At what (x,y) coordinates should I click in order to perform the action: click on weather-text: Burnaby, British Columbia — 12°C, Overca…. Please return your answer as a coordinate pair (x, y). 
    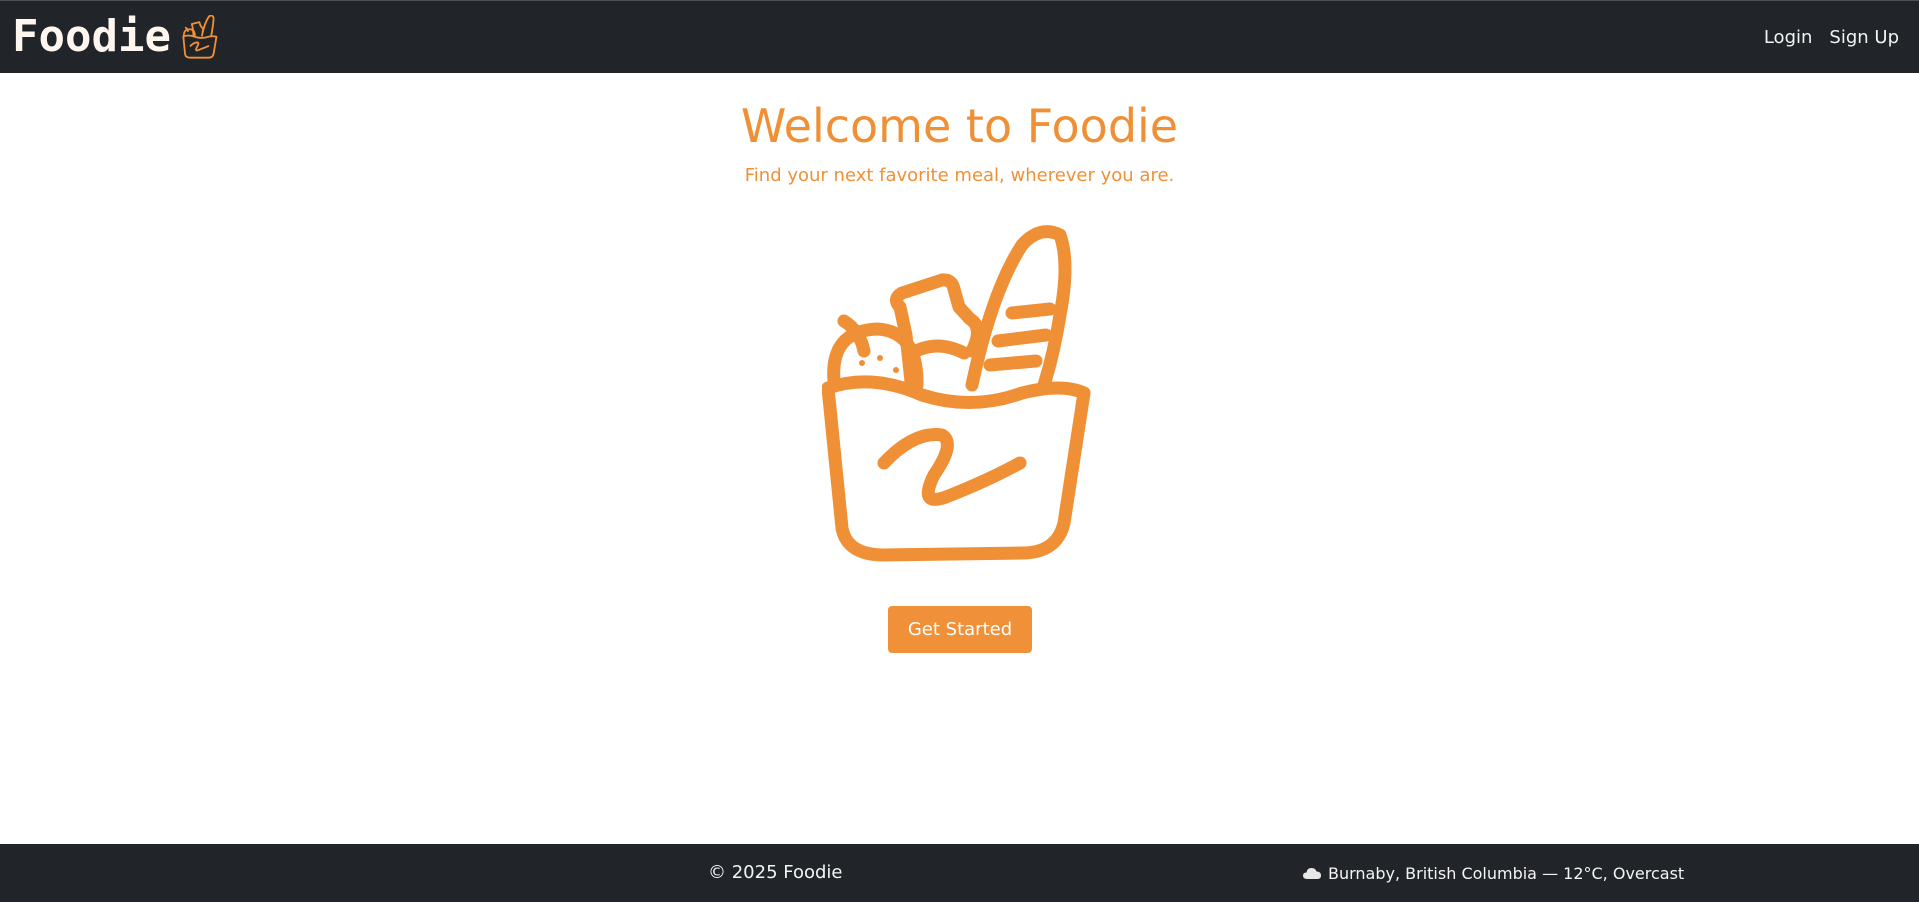
    Looking at the image, I should click on (1506, 873).